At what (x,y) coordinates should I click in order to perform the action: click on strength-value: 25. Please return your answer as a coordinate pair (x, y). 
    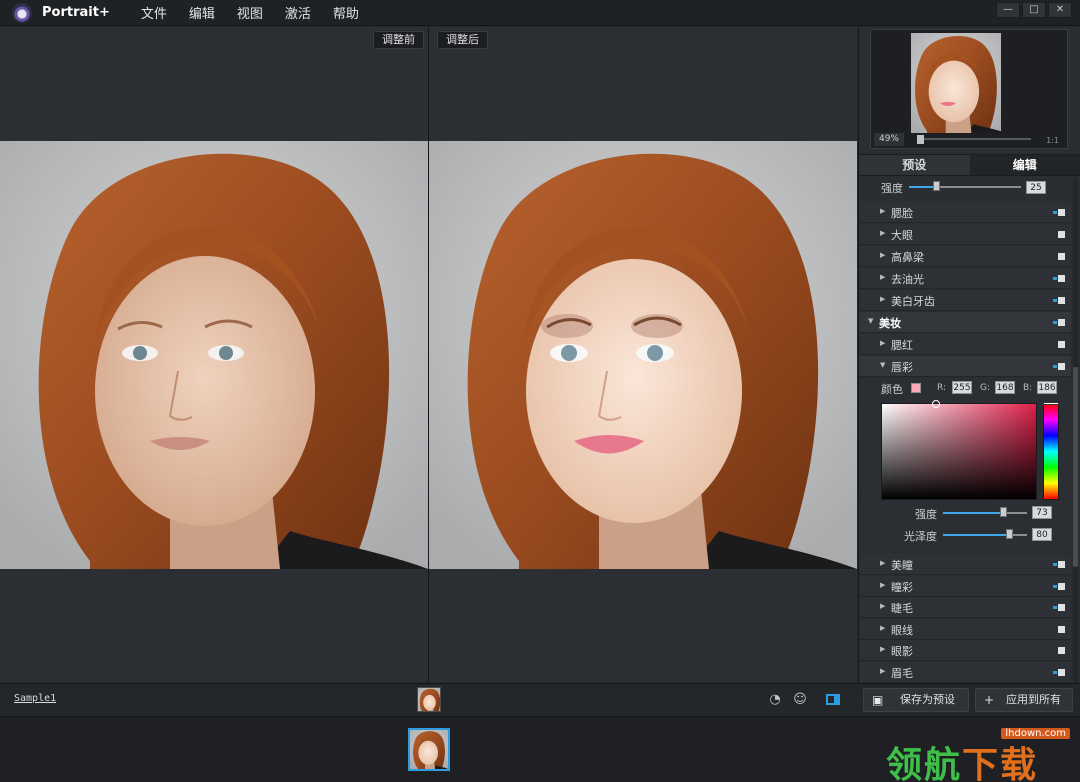
    Looking at the image, I should click on (1036, 187).